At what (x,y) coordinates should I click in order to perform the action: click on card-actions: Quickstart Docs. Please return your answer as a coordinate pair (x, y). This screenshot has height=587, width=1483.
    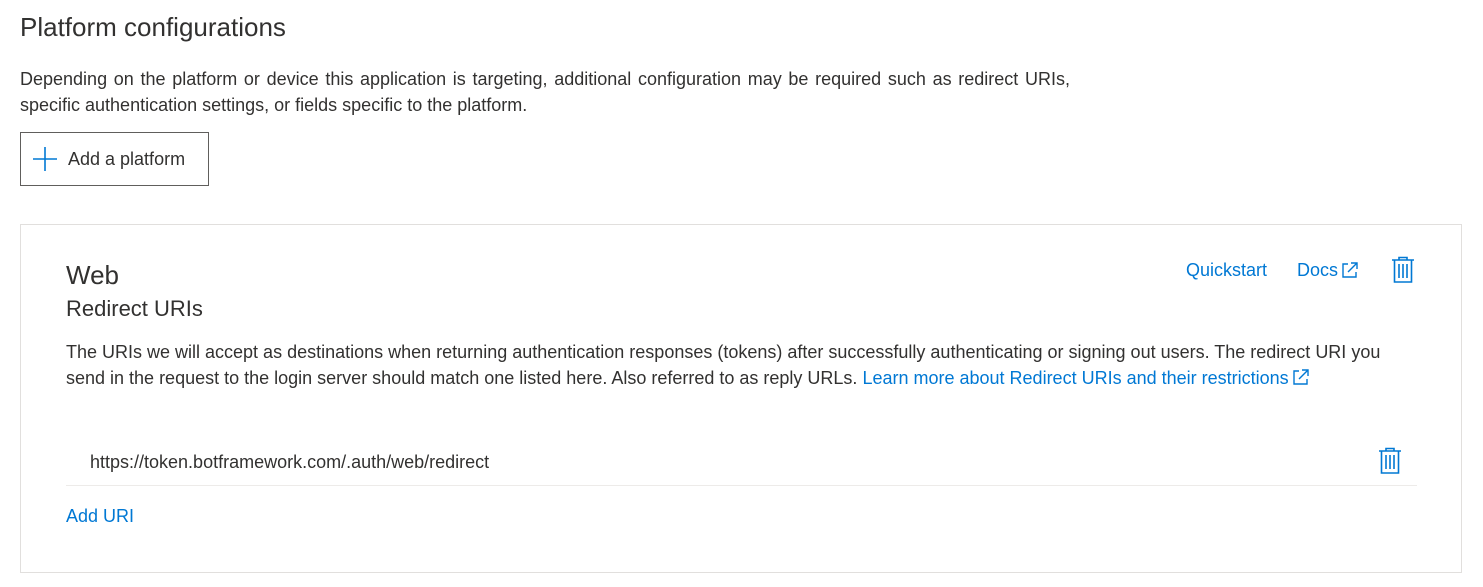
    Looking at the image, I should click on (1300, 270).